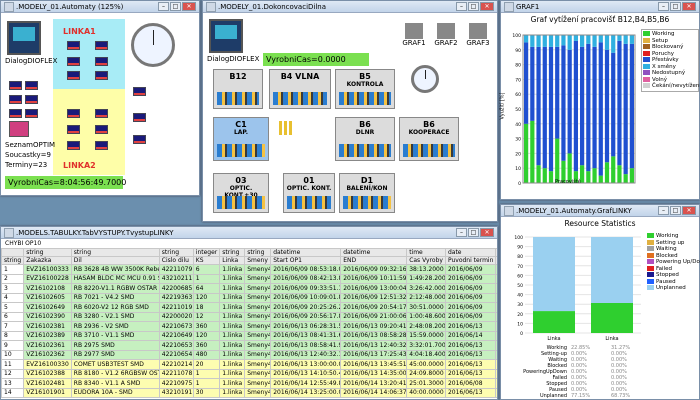 This screenshot has height=400, width=700. What do you see at coordinates (306, 269) in the screenshot?
I see `table-cell: 2016/06/09 08:53:18.0000` at bounding box center [306, 269].